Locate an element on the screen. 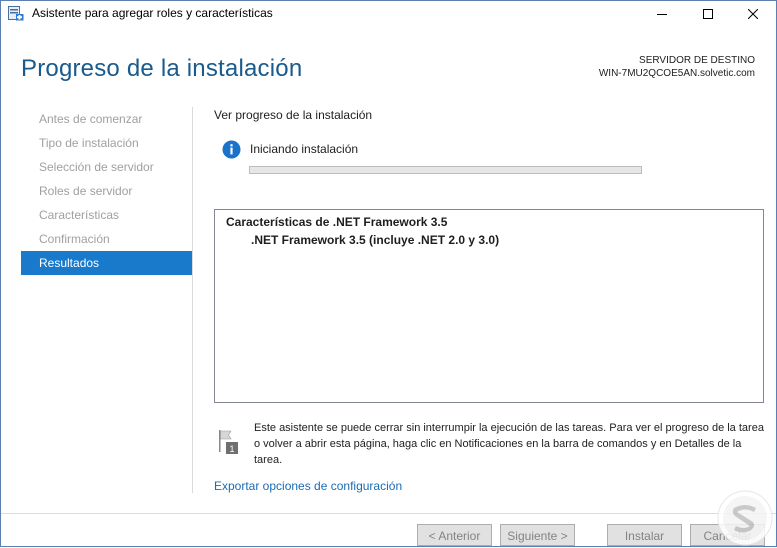  sidebar-divider is located at coordinates (192, 300).